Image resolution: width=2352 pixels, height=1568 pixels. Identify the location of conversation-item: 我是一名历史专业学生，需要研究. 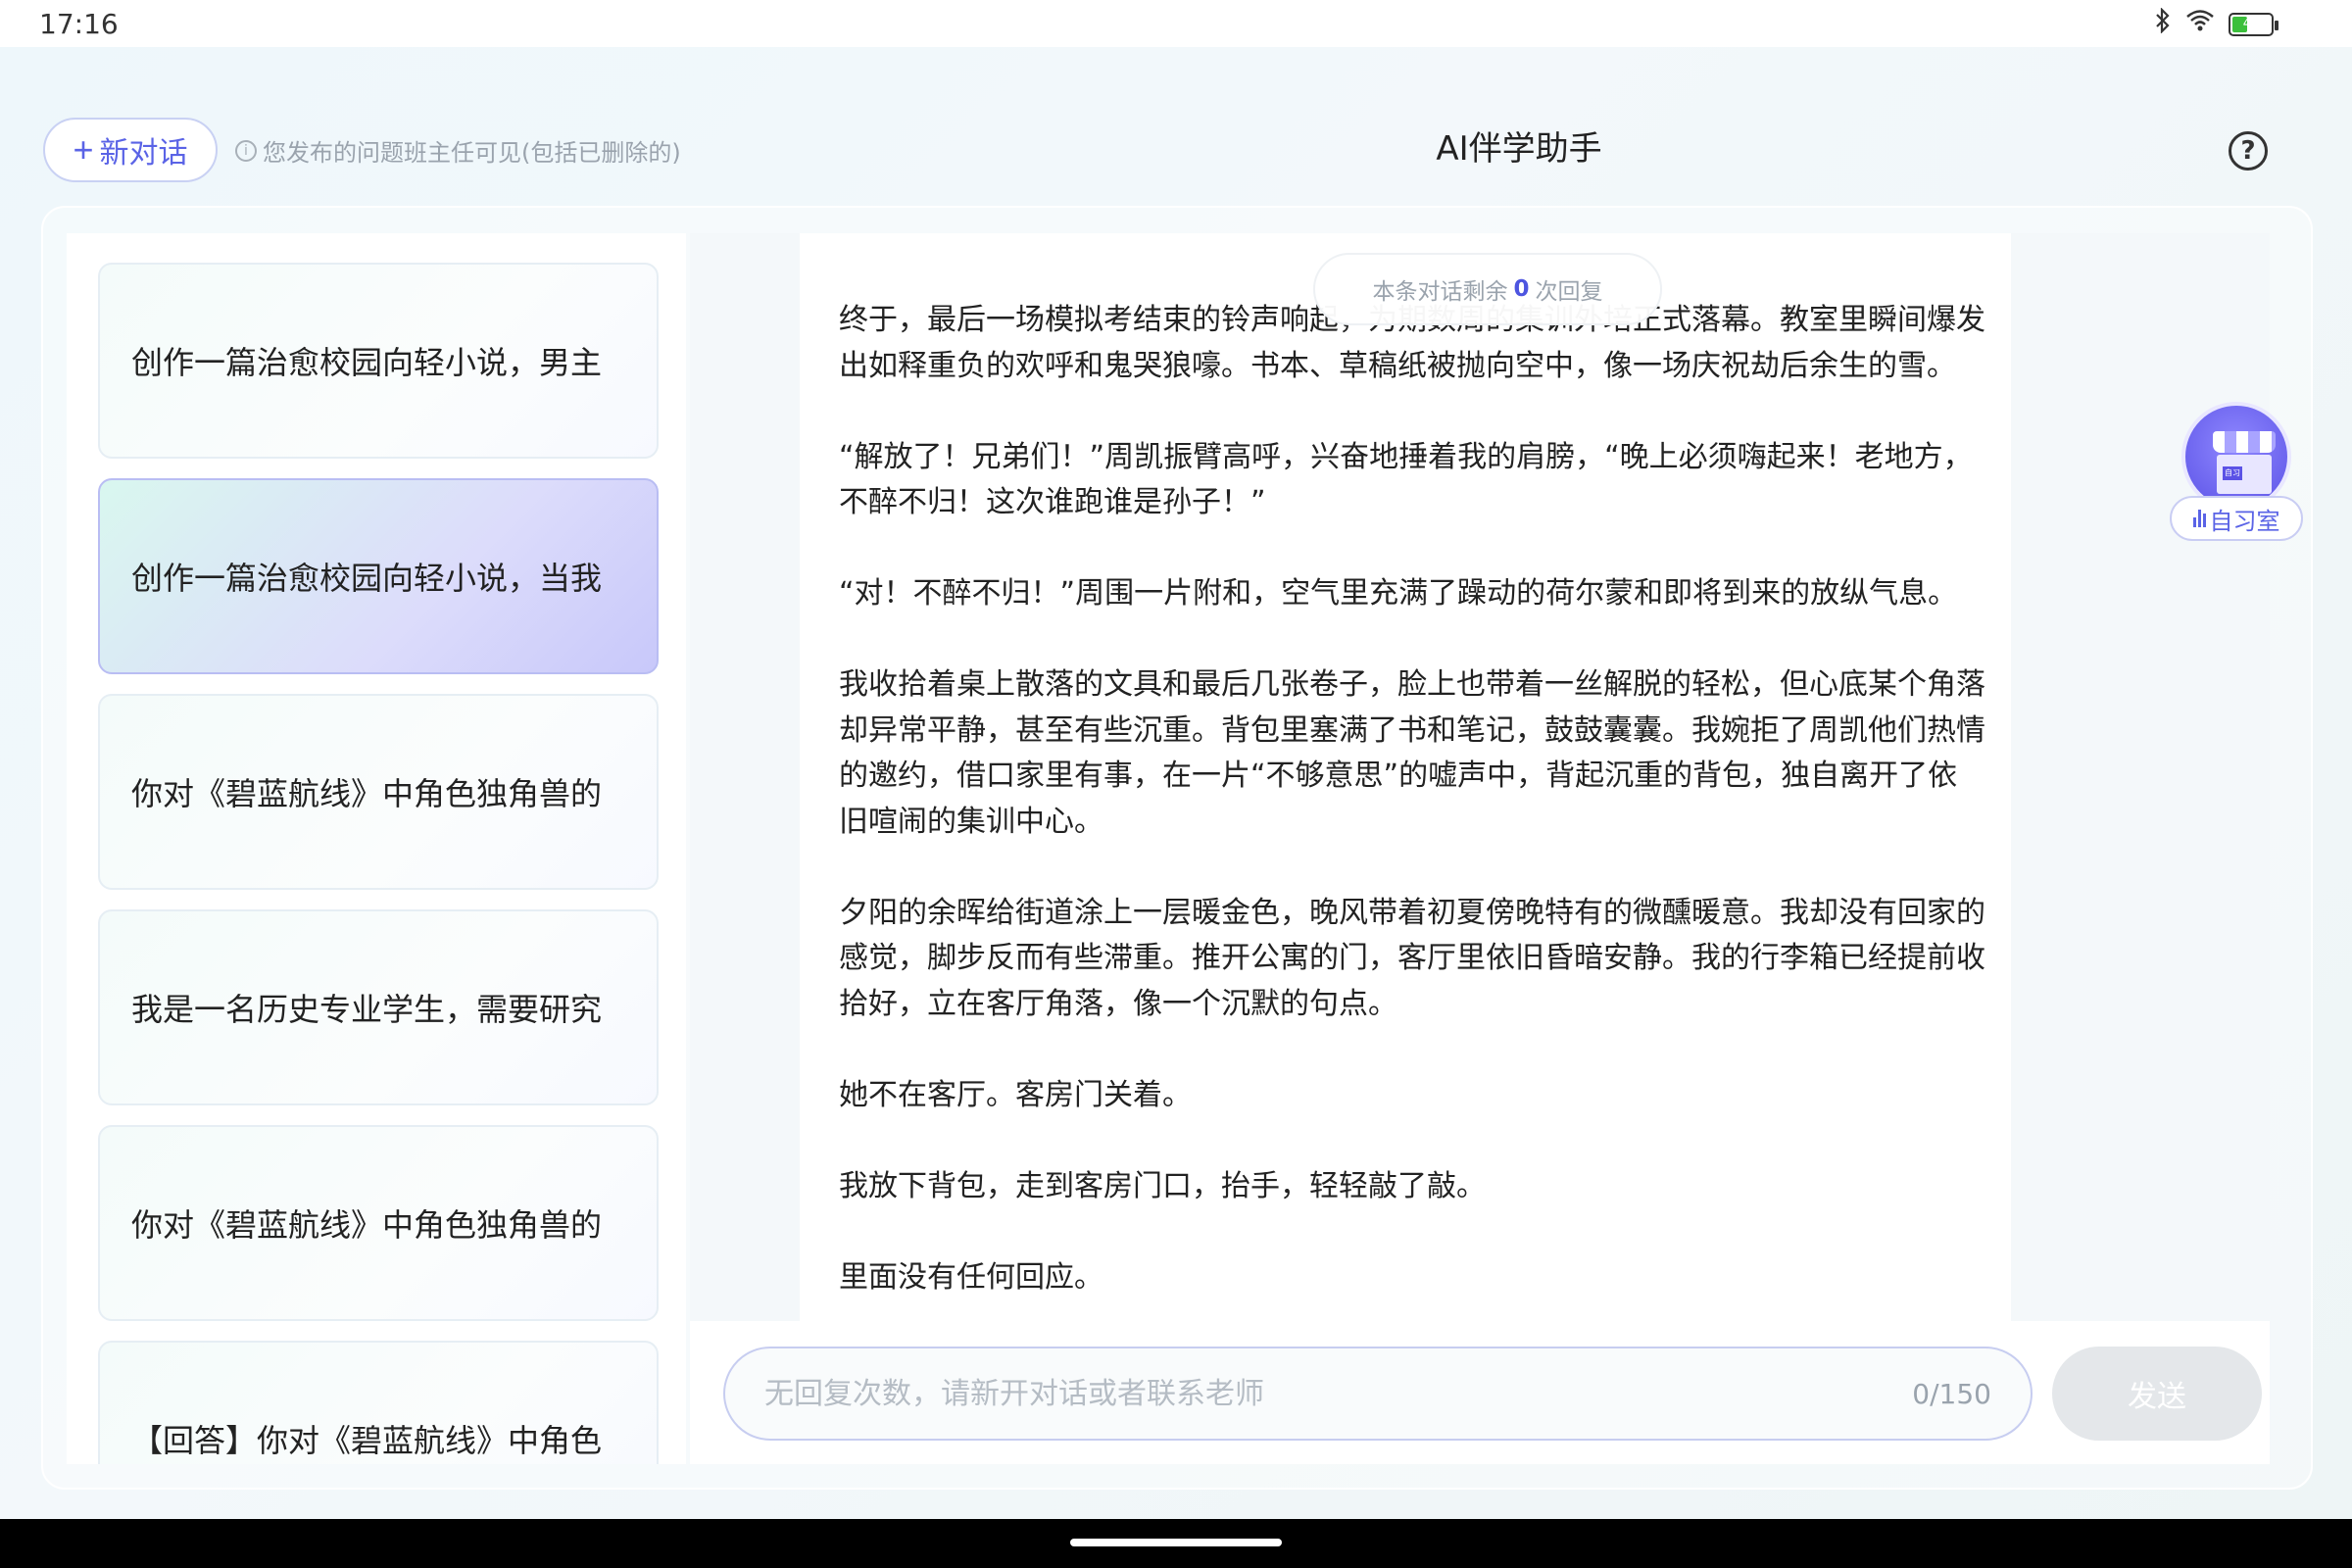
(378, 1007).